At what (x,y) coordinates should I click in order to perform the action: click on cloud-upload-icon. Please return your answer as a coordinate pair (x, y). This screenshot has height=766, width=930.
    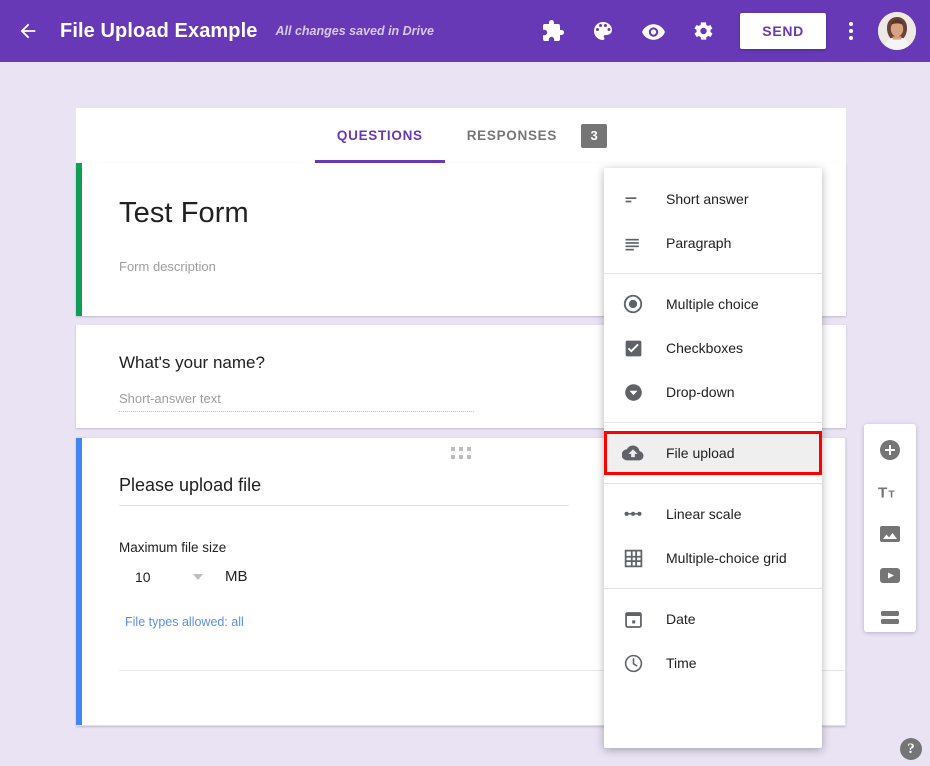
    Looking at the image, I should click on (633, 453).